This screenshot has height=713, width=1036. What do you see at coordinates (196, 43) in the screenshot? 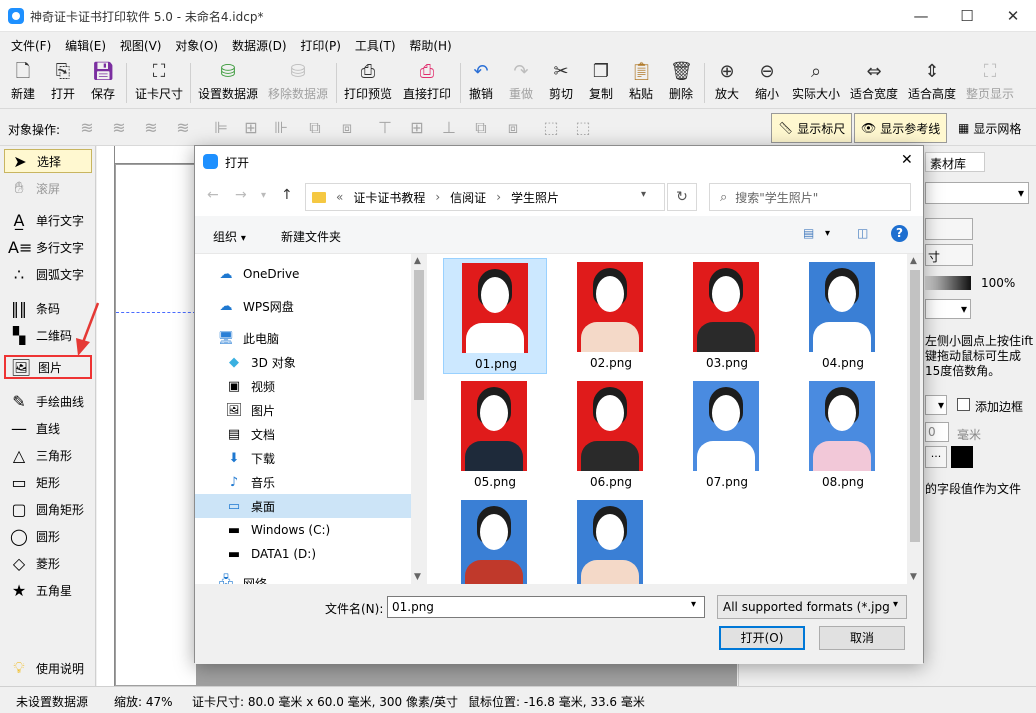
I see `menu-object: 对象(O)` at bounding box center [196, 43].